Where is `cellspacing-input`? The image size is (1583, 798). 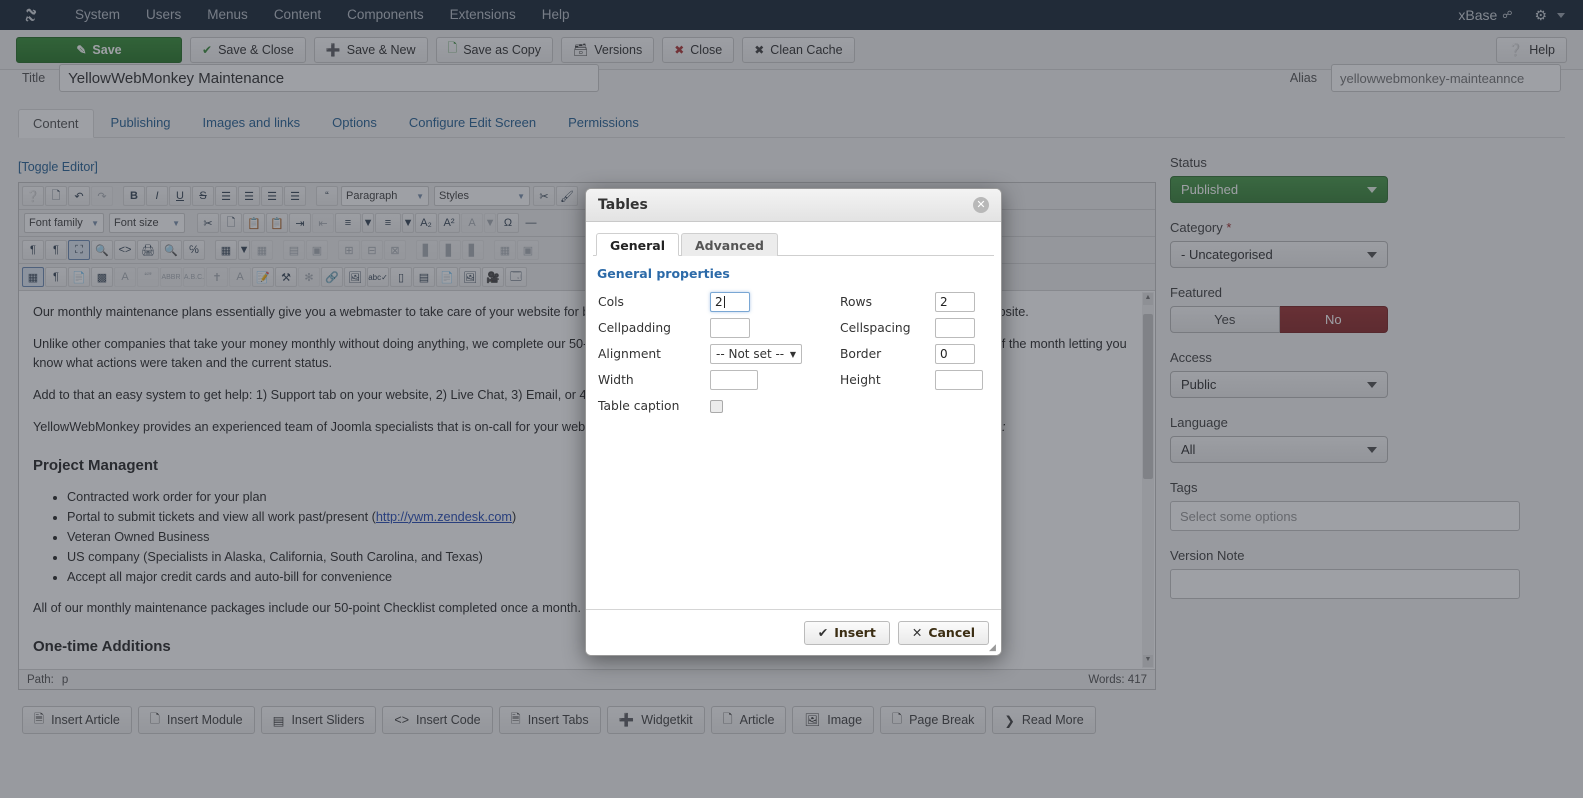 cellspacing-input is located at coordinates (955, 328).